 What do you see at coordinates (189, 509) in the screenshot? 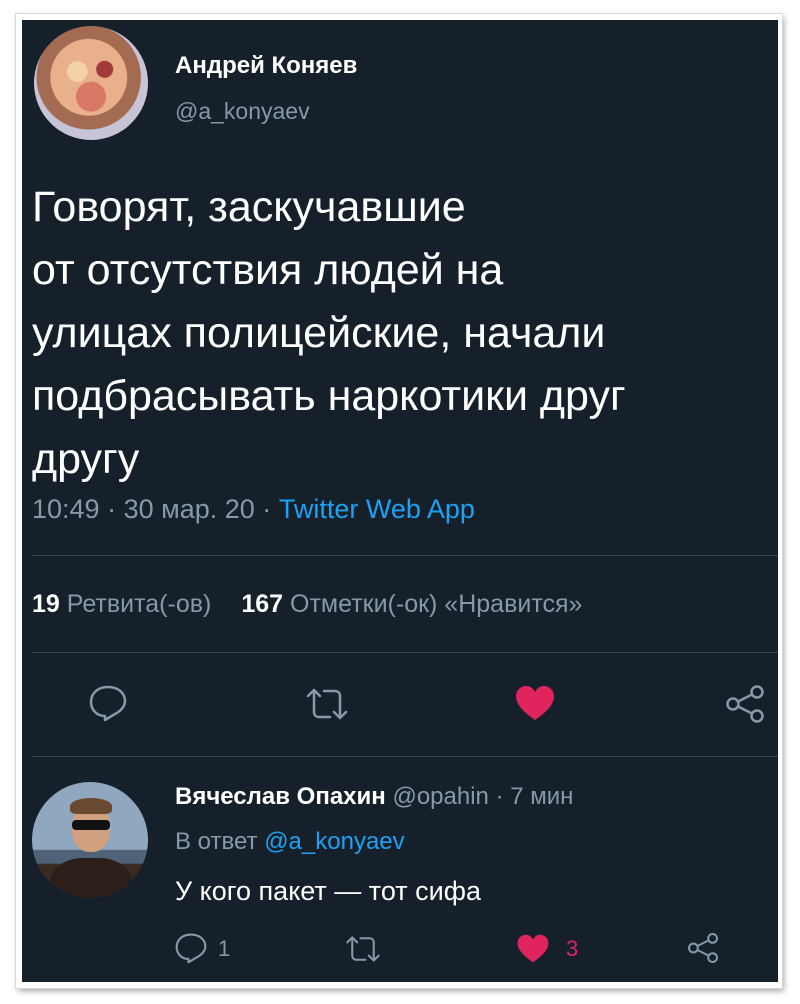
I see `tweet-date: 30 мар. 20` at bounding box center [189, 509].